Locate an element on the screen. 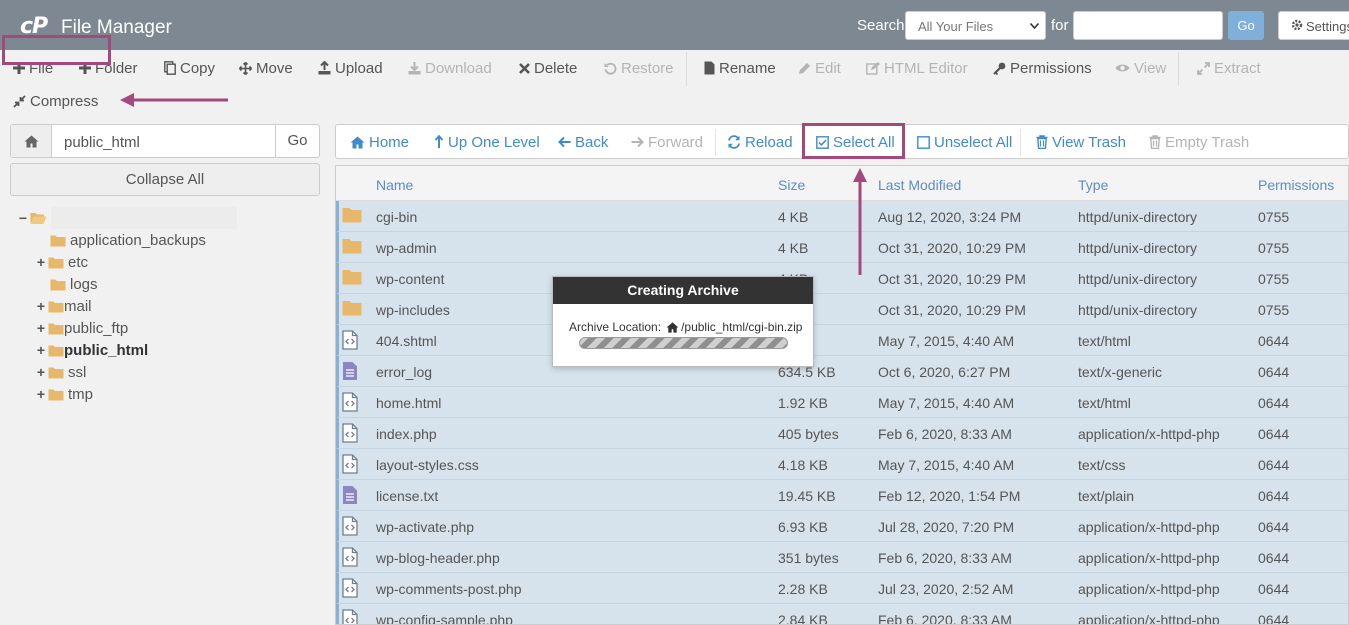  file-size: 4 KB is located at coordinates (793, 217).